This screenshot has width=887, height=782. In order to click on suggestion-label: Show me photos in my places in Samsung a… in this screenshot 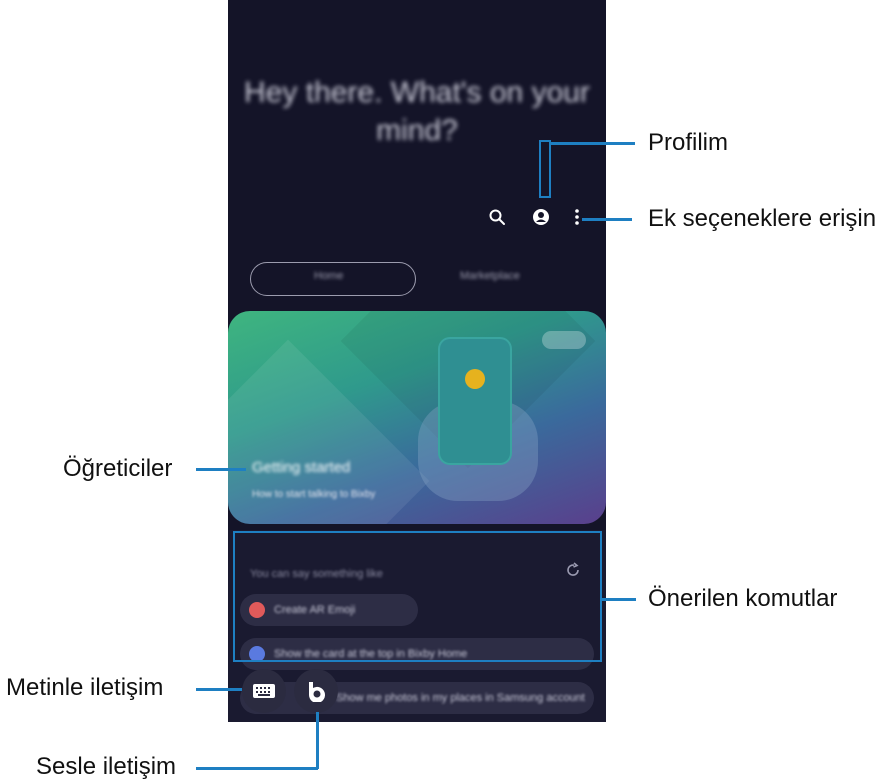, I will do `click(460, 698)`.